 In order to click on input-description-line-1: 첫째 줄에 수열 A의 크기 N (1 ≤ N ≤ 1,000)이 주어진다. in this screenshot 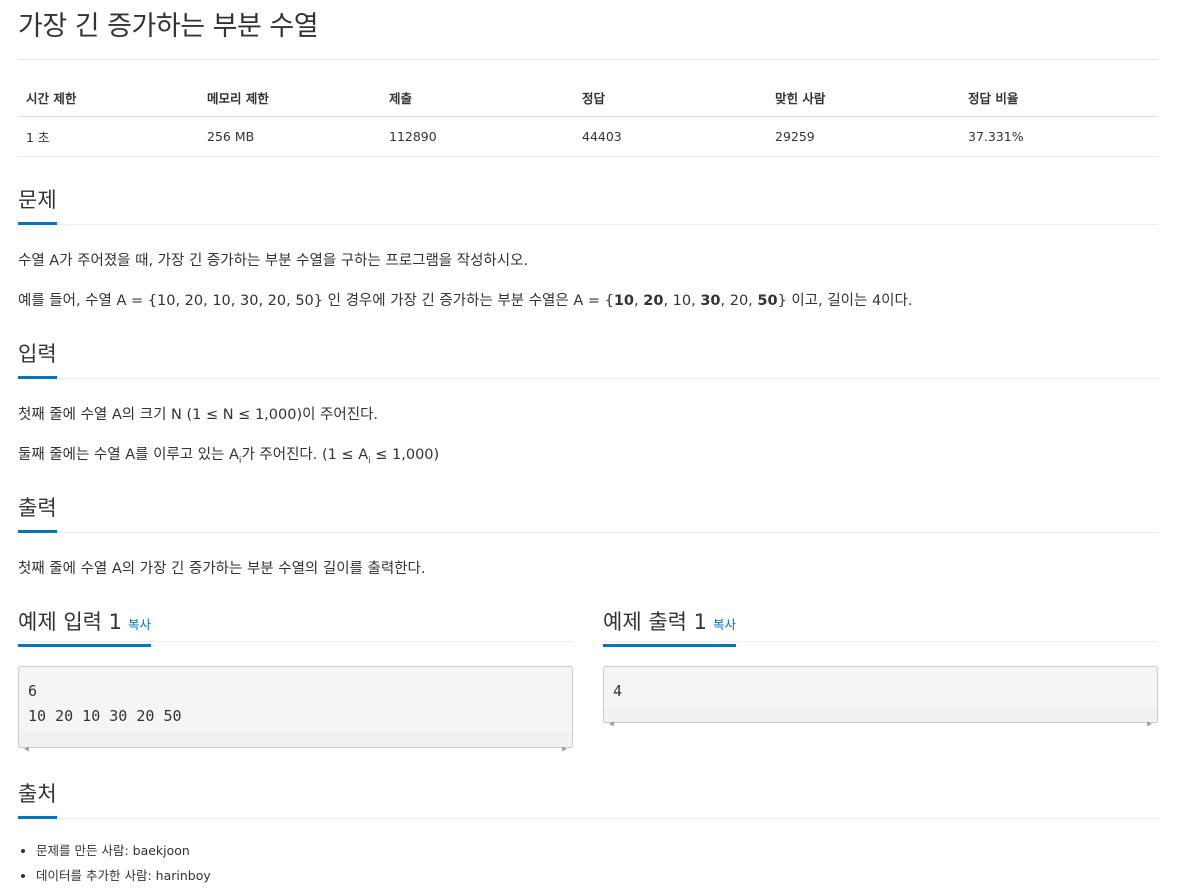, I will do `click(198, 415)`.